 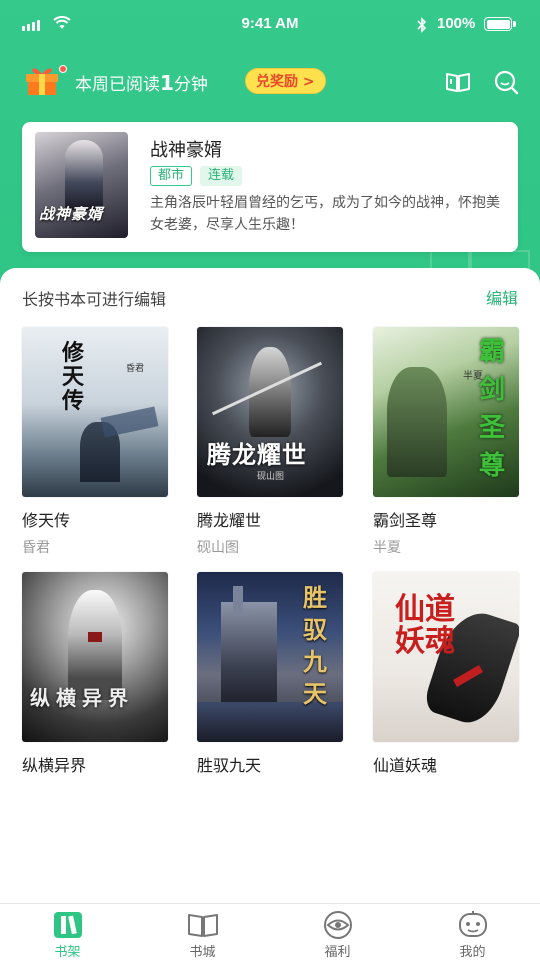 I want to click on book-cover-text: 纵横异界, so click(x=82, y=698).